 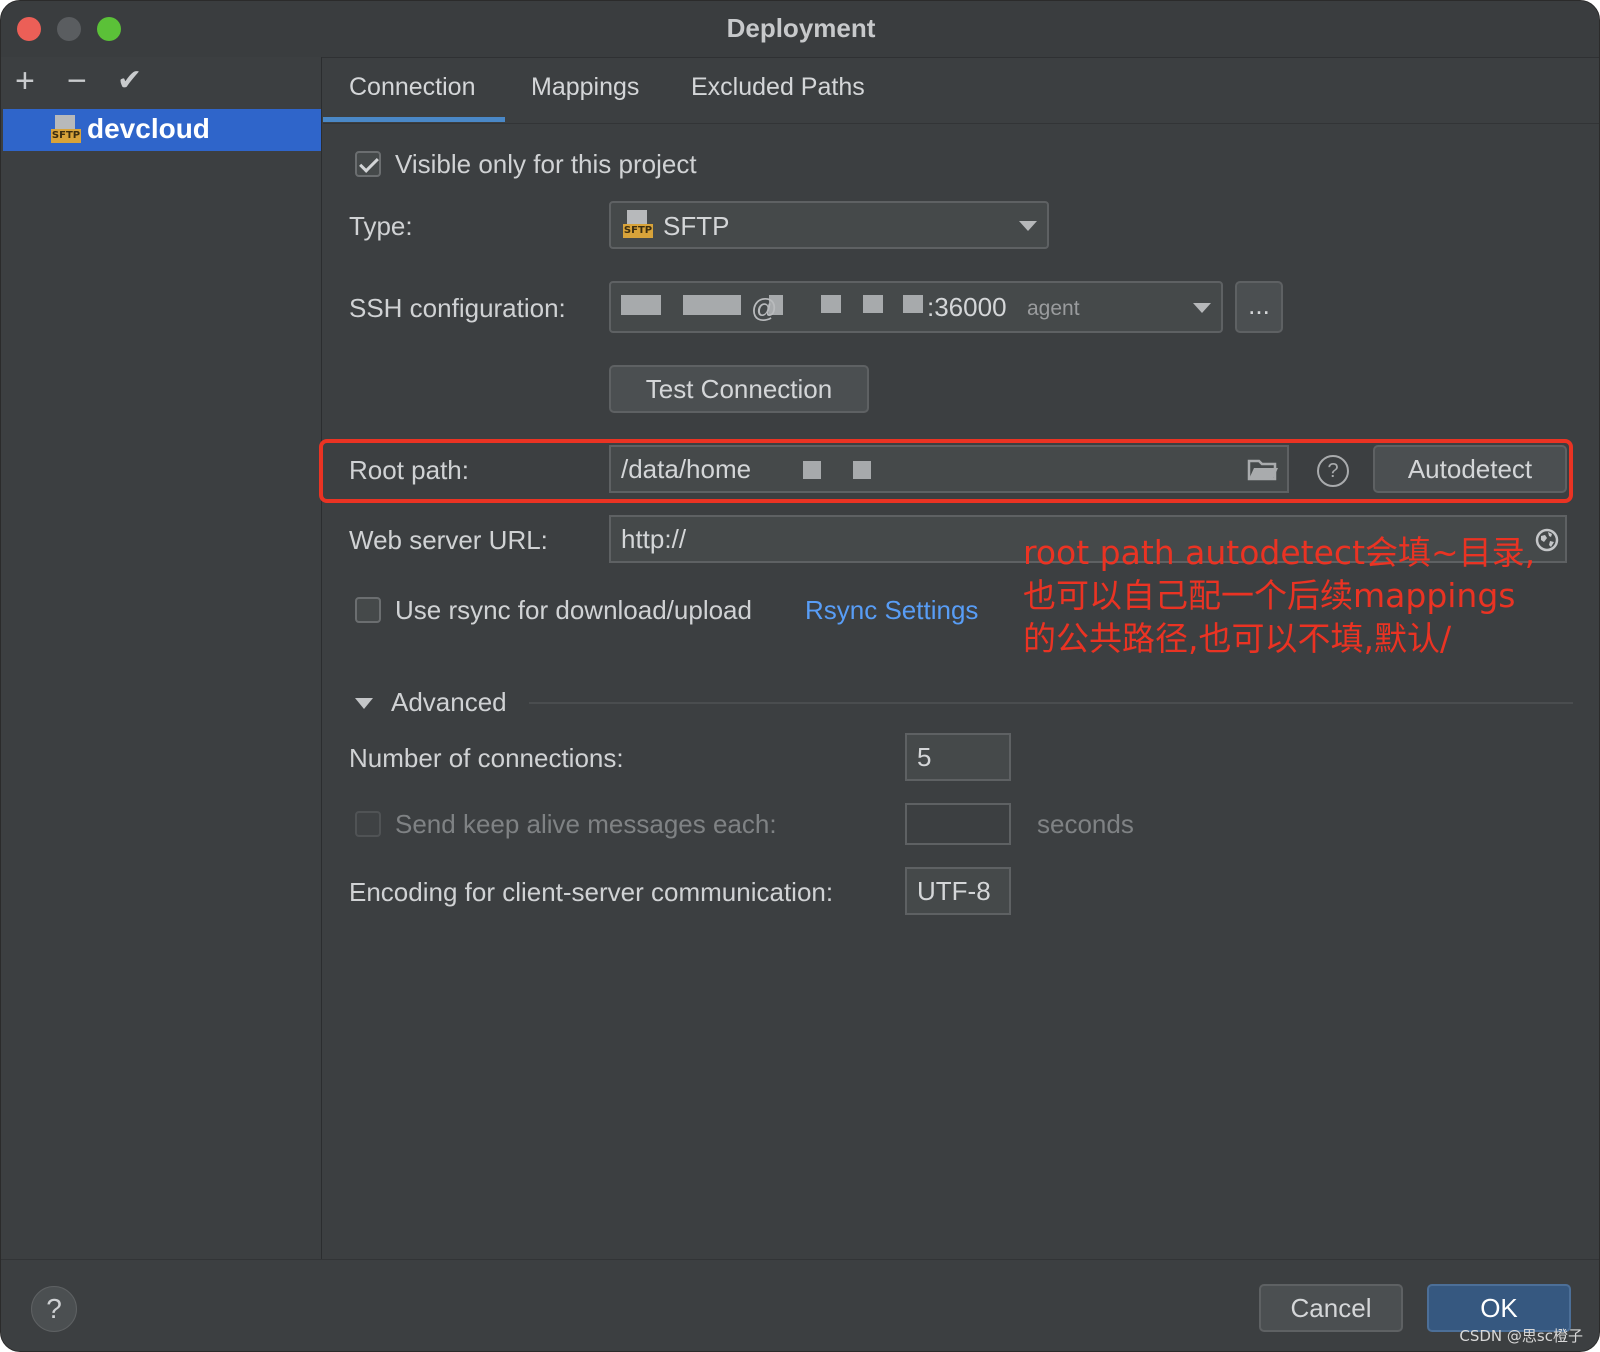 I want to click on encoding-field: UTF-8, so click(x=958, y=891).